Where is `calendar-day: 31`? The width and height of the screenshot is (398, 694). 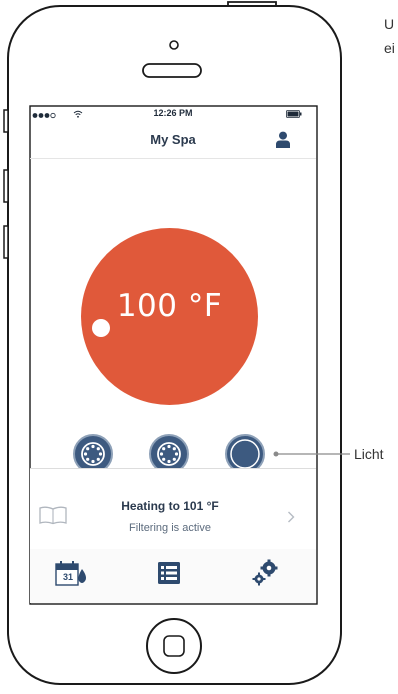 calendar-day: 31 is located at coordinates (67, 577).